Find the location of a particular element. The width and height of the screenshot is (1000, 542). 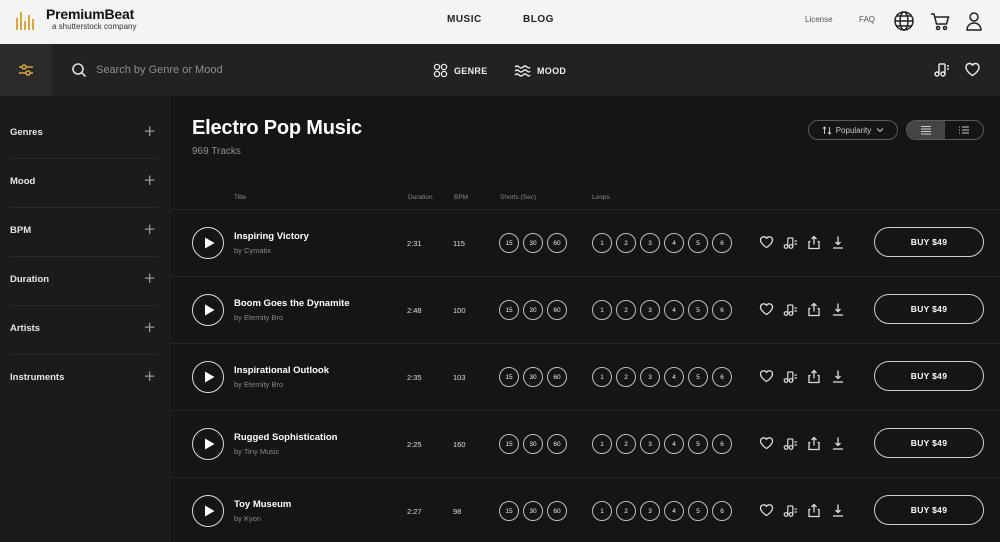

compact-list-view-button is located at coordinates (964, 130).